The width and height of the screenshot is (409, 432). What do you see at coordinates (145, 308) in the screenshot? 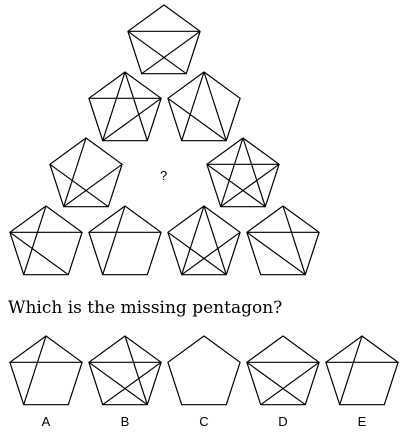
I see `question-text: Which is the missing pentagon?` at bounding box center [145, 308].